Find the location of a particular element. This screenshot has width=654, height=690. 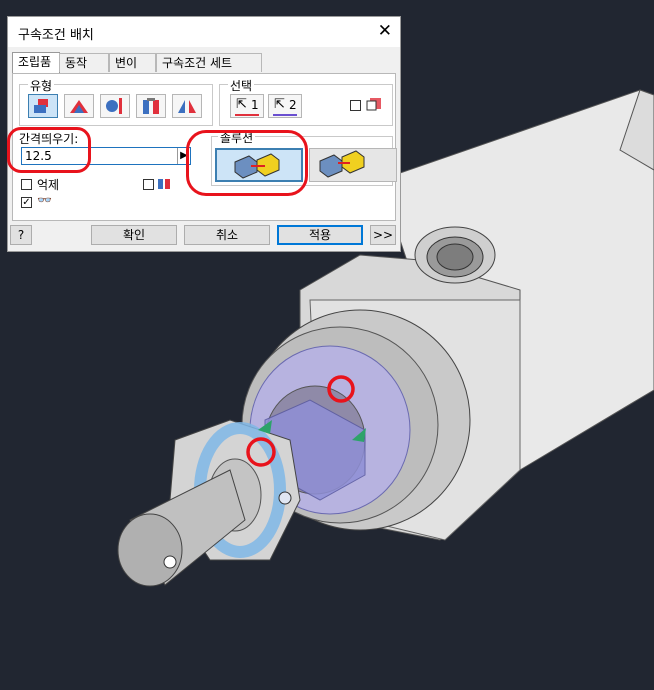

insert-constraint-button is located at coordinates (151, 106).